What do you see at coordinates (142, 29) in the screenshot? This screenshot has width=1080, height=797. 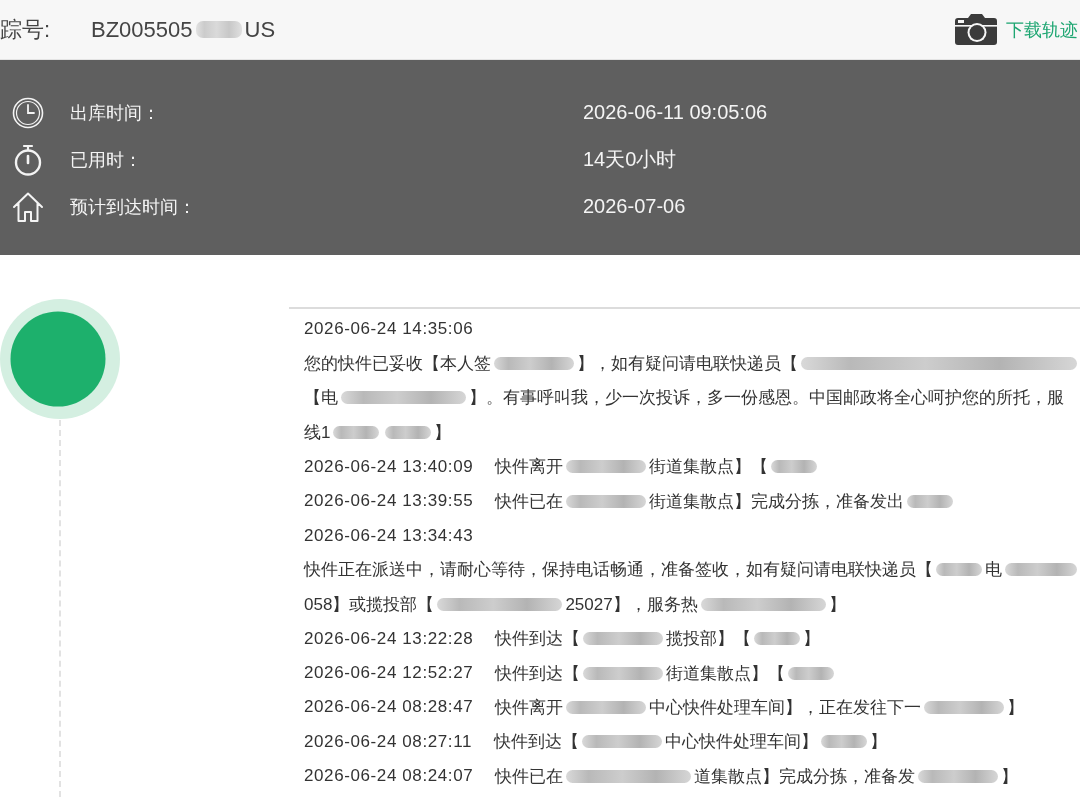 I see `tracking-number: BZ005505` at bounding box center [142, 29].